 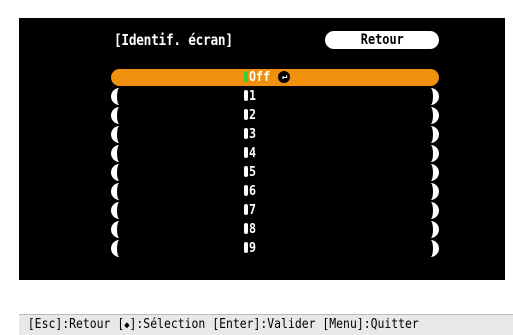 I want to click on option-7: 7, so click(x=275, y=210).